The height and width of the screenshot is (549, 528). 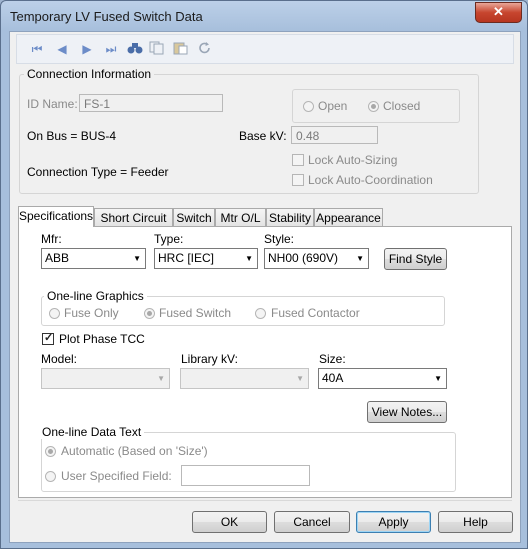 I want to click on one-line-data-text-title: One-line Data Text, so click(x=92, y=432).